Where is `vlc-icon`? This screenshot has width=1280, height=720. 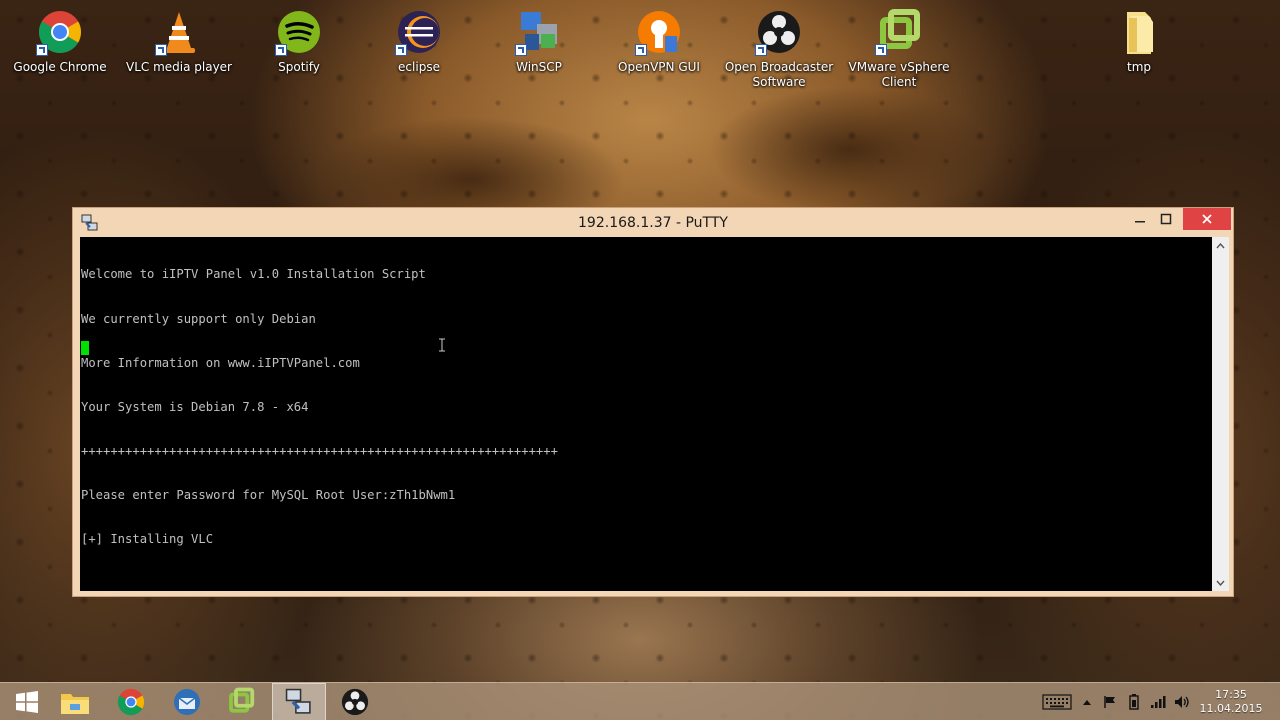
vlc-icon is located at coordinates (179, 32).